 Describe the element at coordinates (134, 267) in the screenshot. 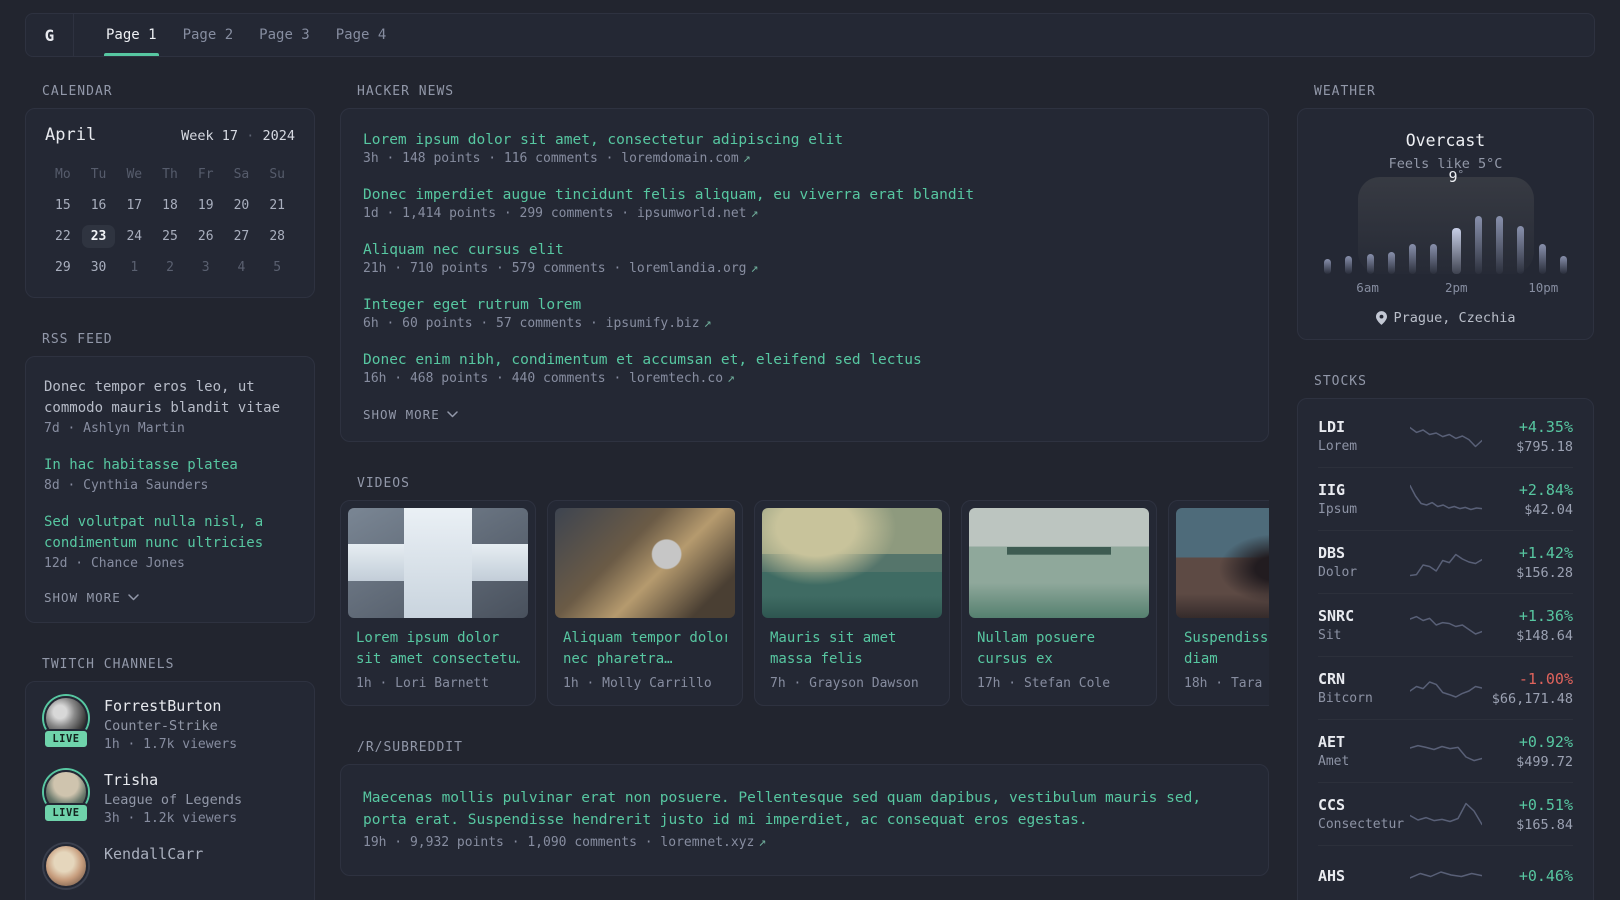

I see `calendar-day-next-month: 1` at that location.